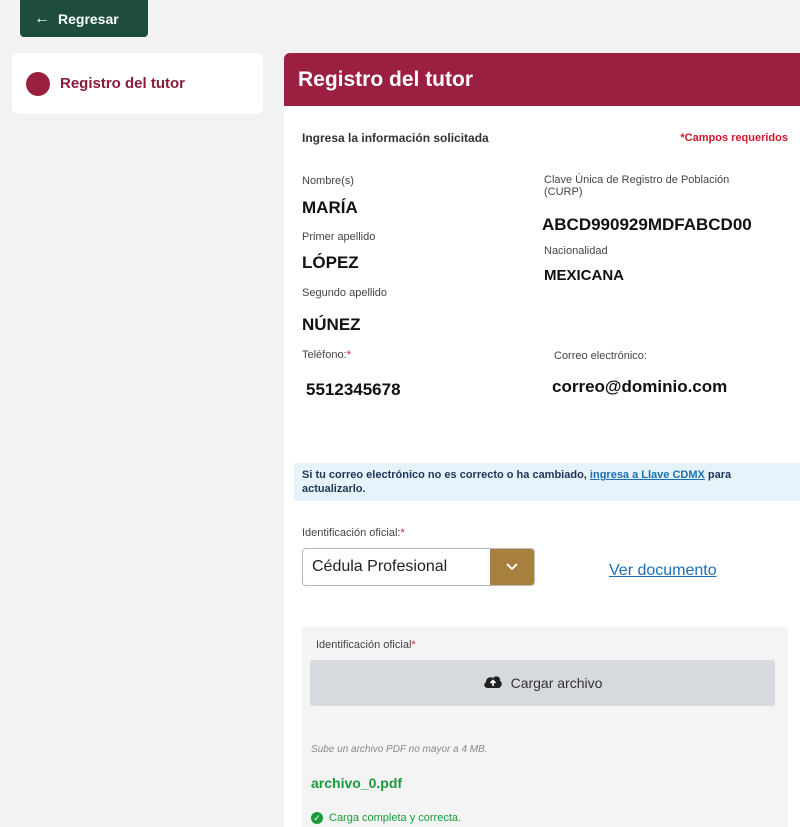 The width and height of the screenshot is (800, 827). I want to click on upload-file-button: Cargar archivo, so click(542, 683).